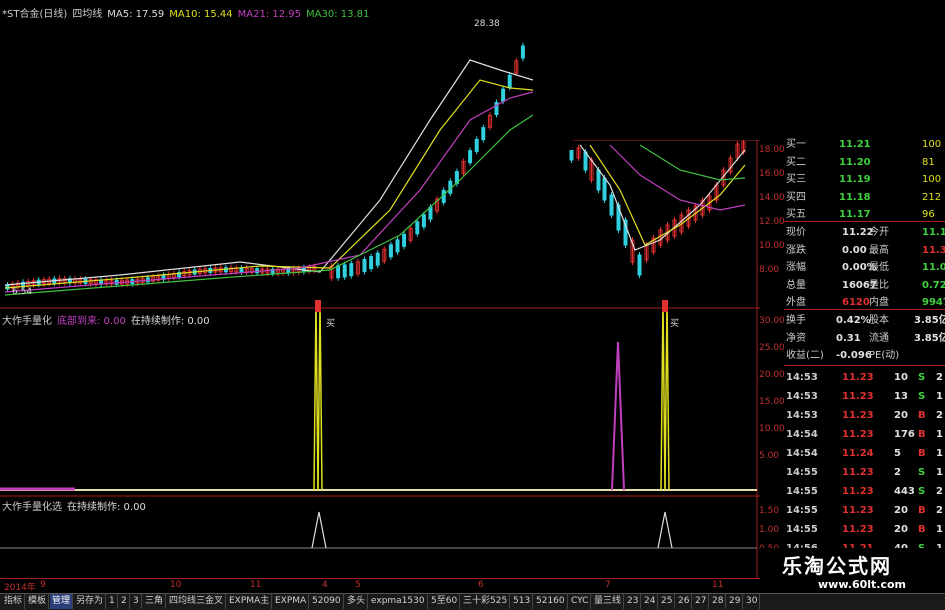 The image size is (945, 610). Describe the element at coordinates (155, 601) in the screenshot. I see `tab-三角: 三角` at that location.